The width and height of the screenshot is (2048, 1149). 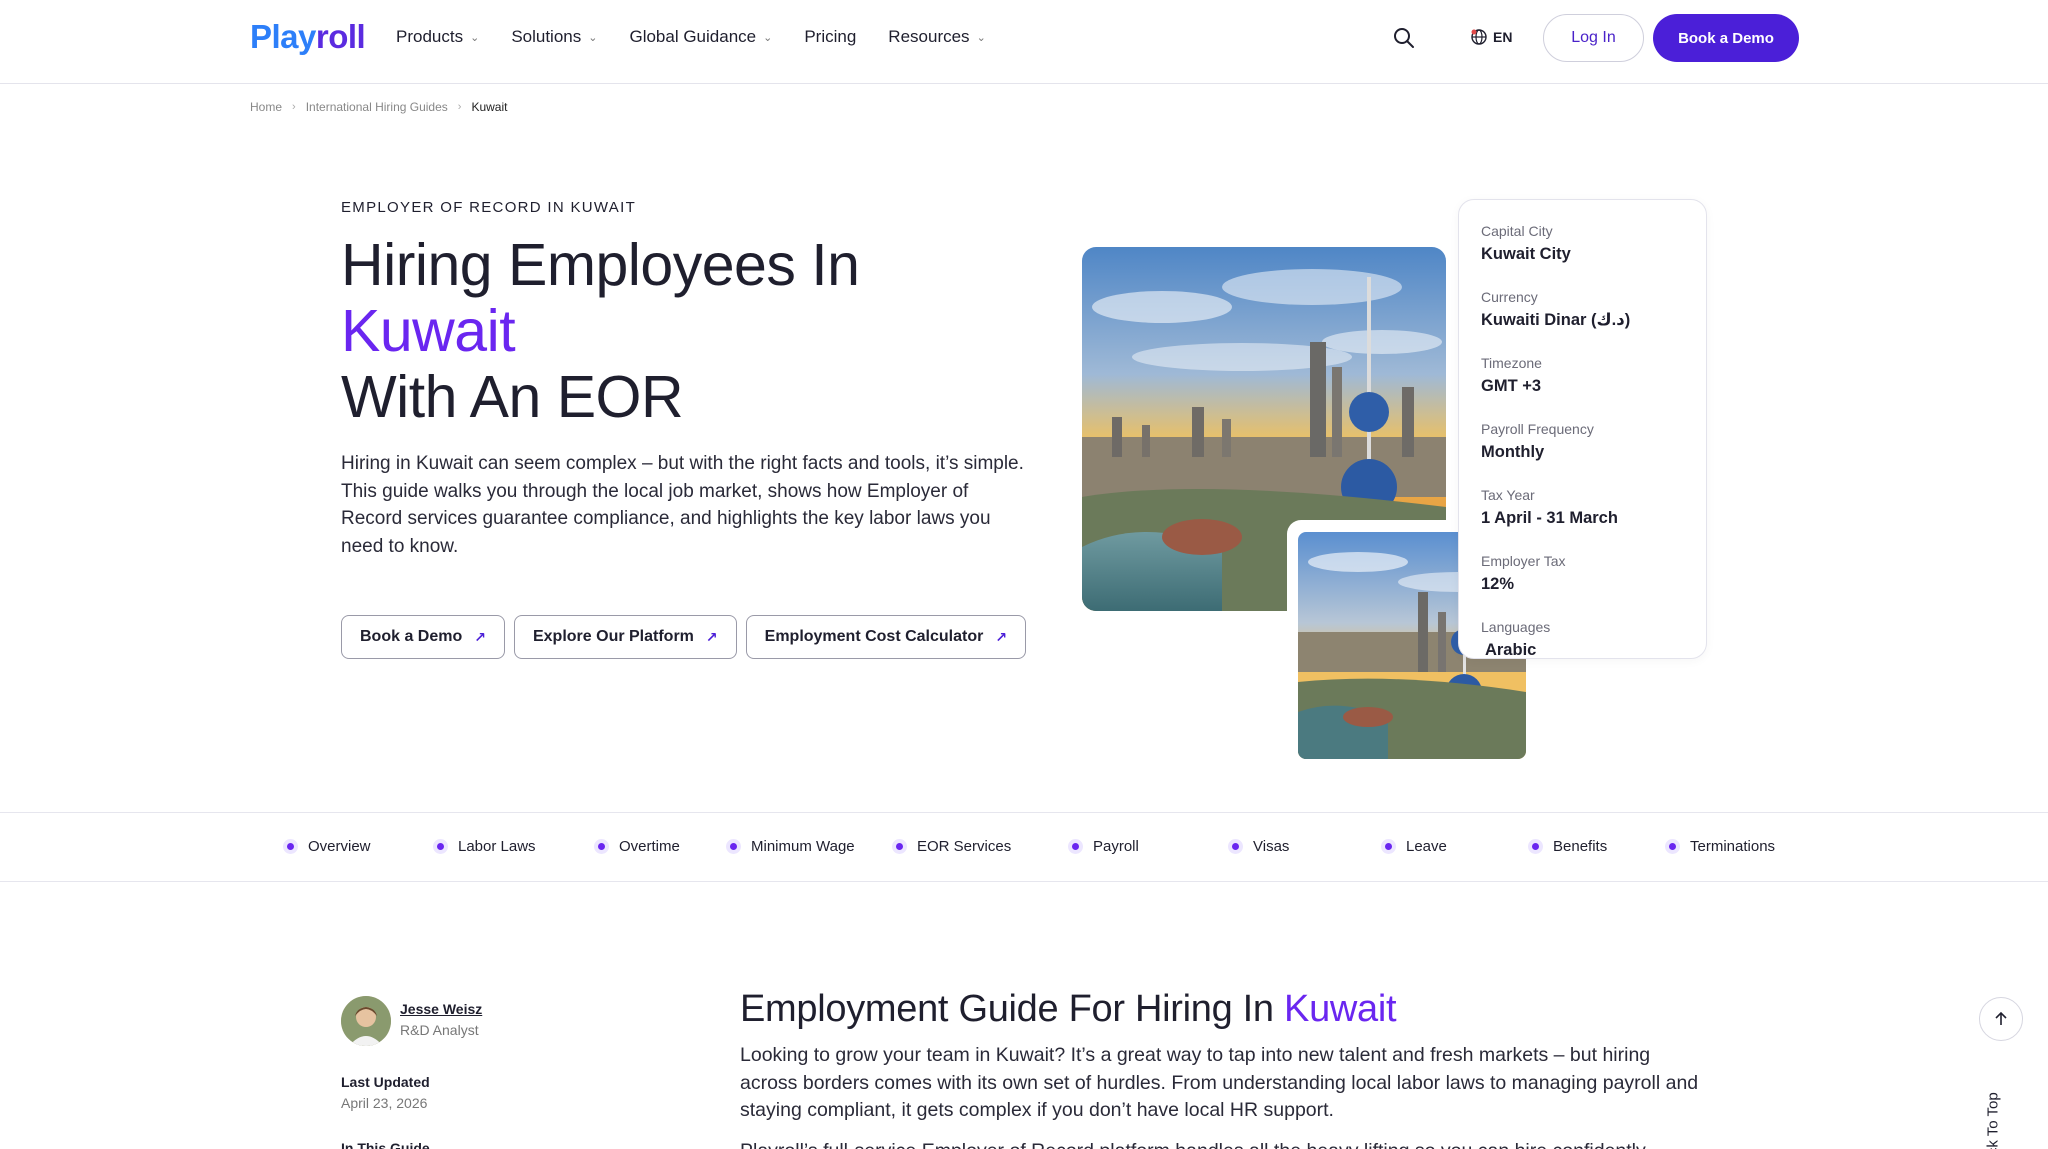 I want to click on info-label: Timezone, so click(x=1511, y=363).